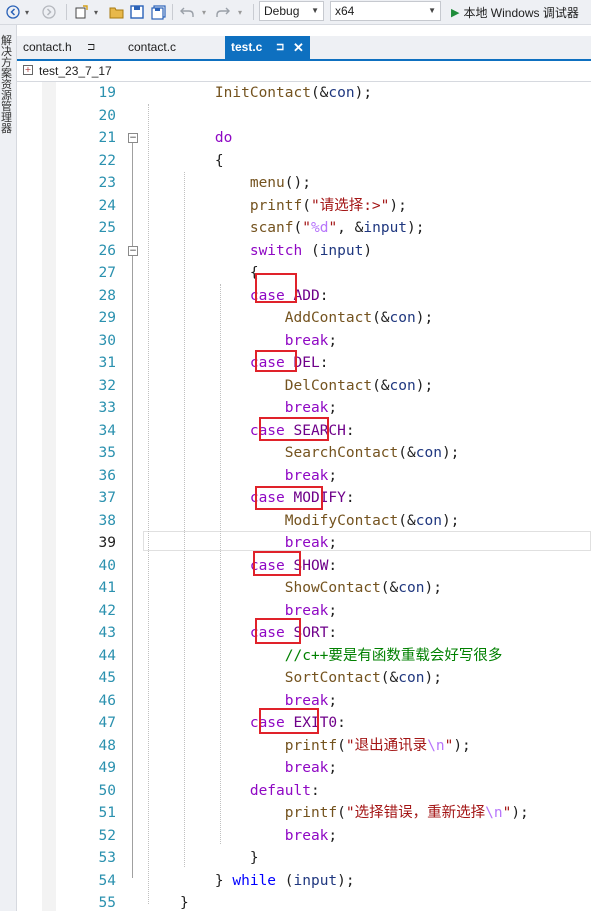  Describe the element at coordinates (304, 678) in the screenshot. I see `code-line: 45 SortContact(&con);` at that location.